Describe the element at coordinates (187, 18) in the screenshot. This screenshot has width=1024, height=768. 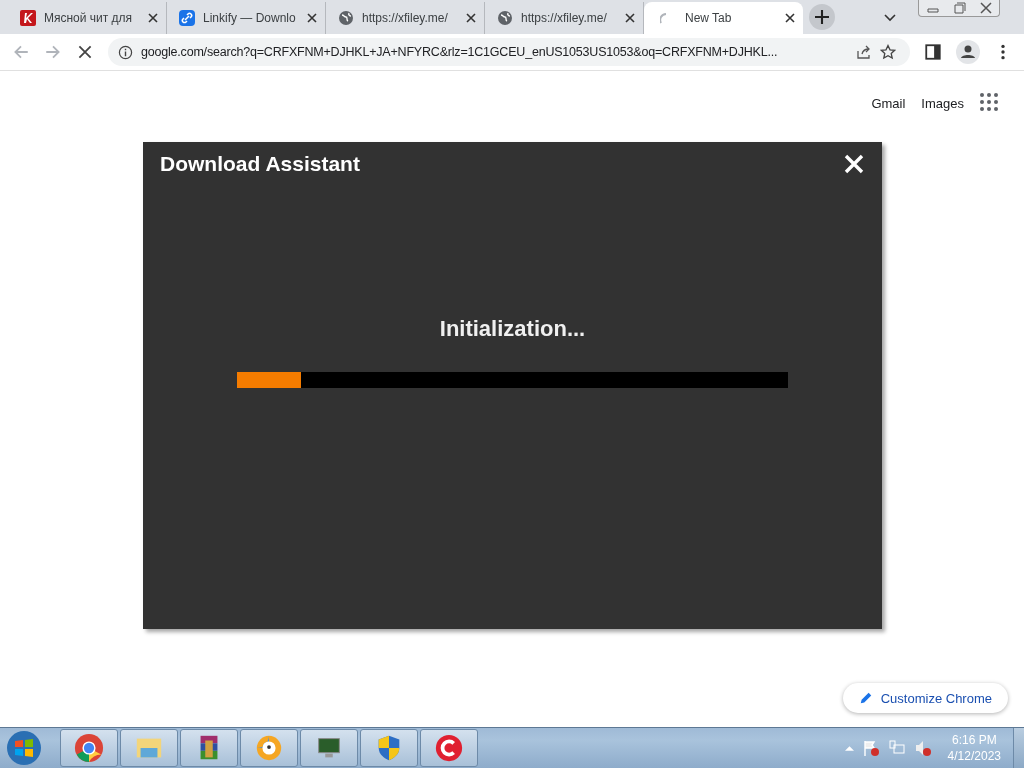
I see `link-icon` at that location.